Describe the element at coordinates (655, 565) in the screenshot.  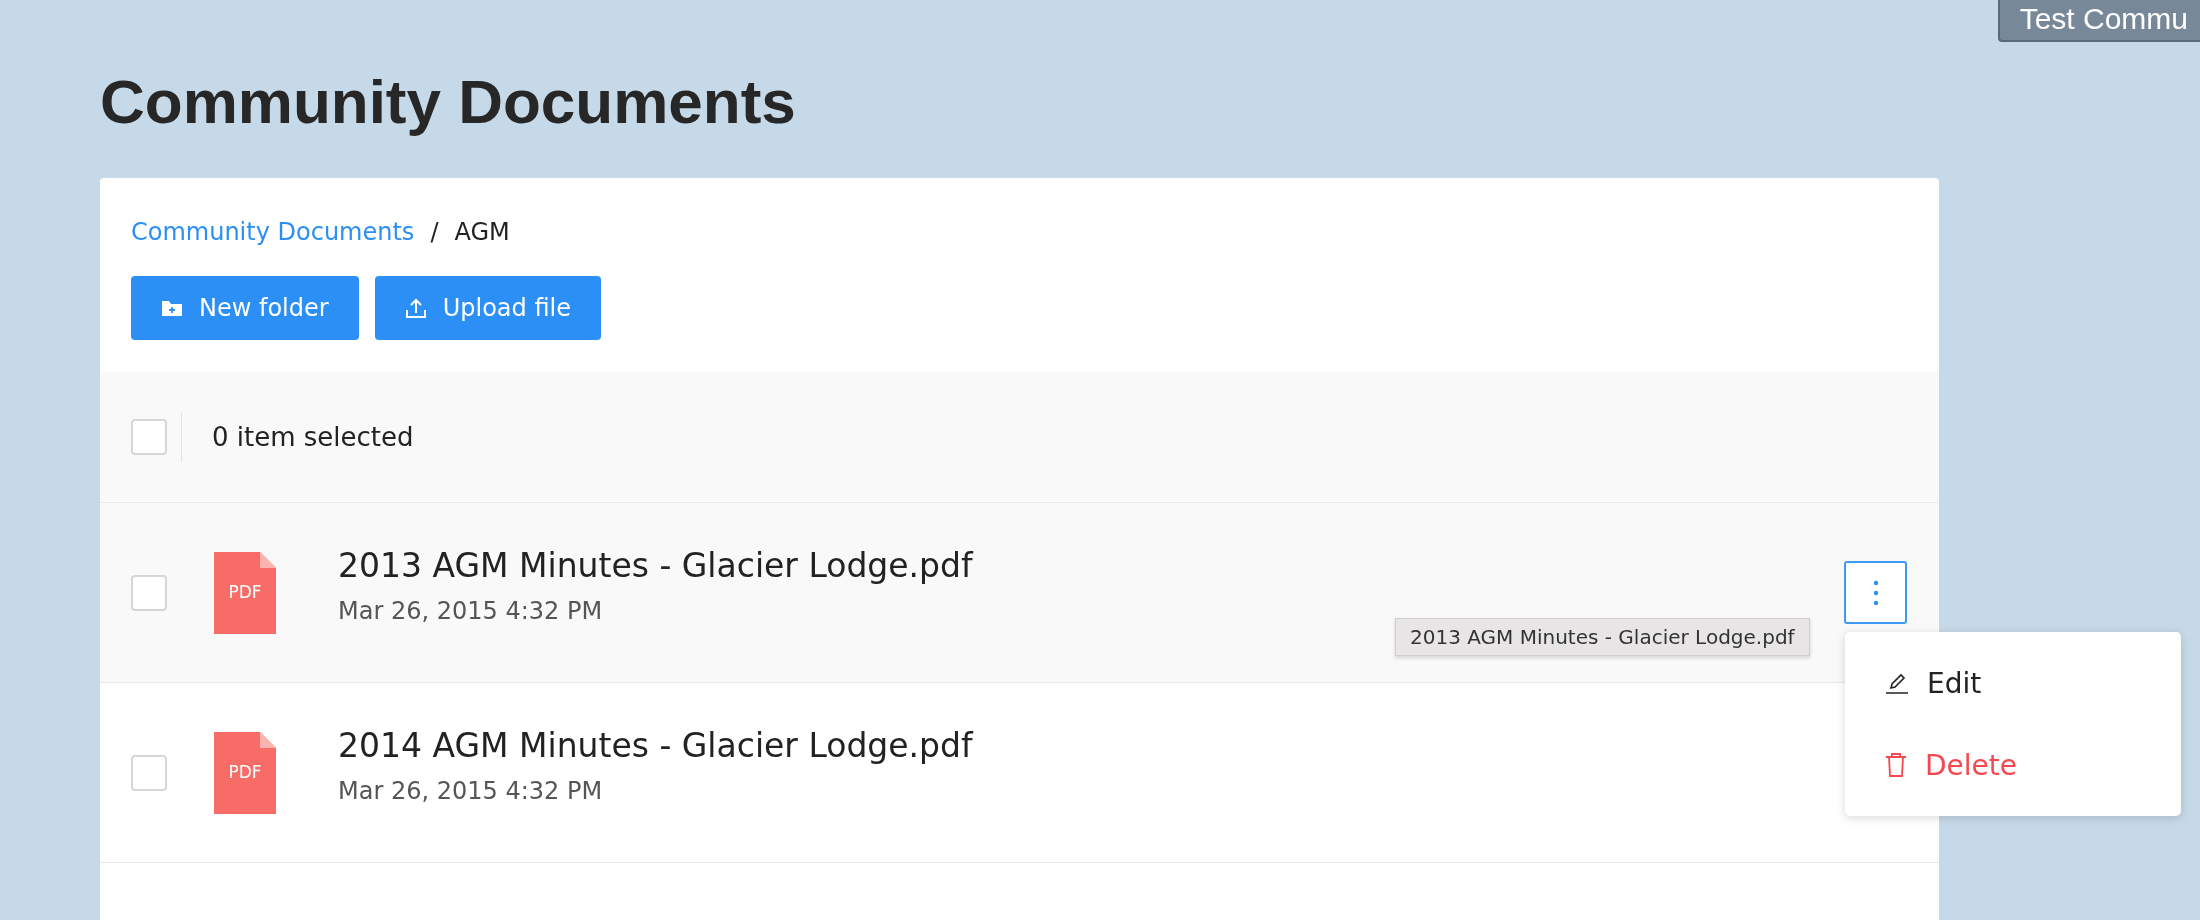
I see `file-name: 2013 AGM Minutes - Glacier Lodge.pdf` at that location.